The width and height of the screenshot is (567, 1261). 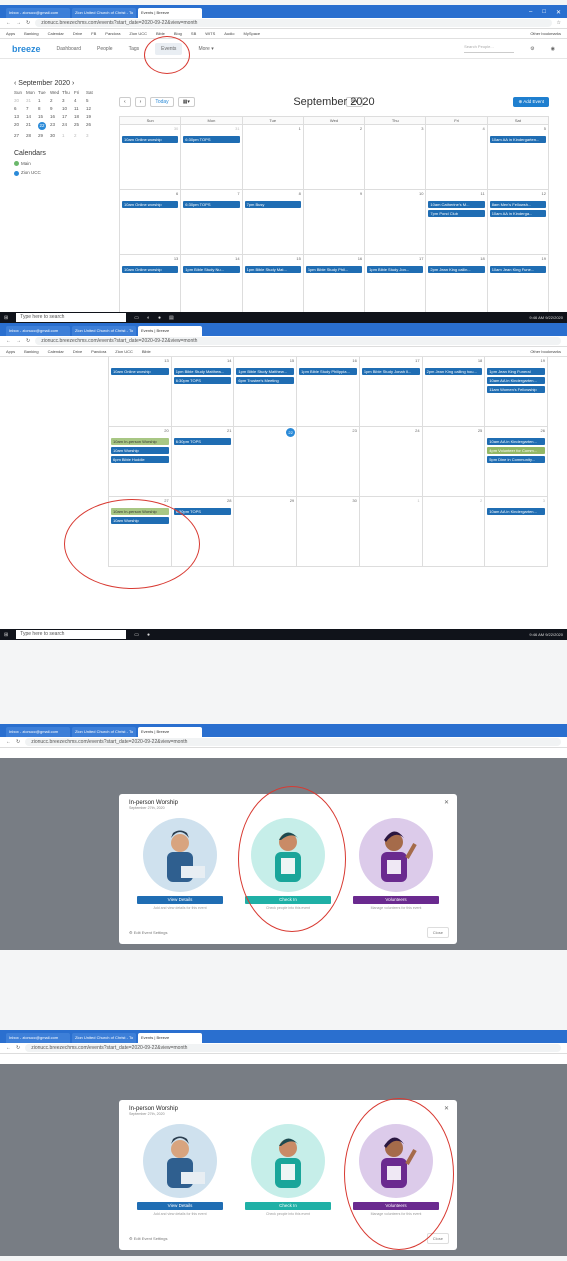 I want to click on calendar-day-cell: 24, so click(x=391, y=462).